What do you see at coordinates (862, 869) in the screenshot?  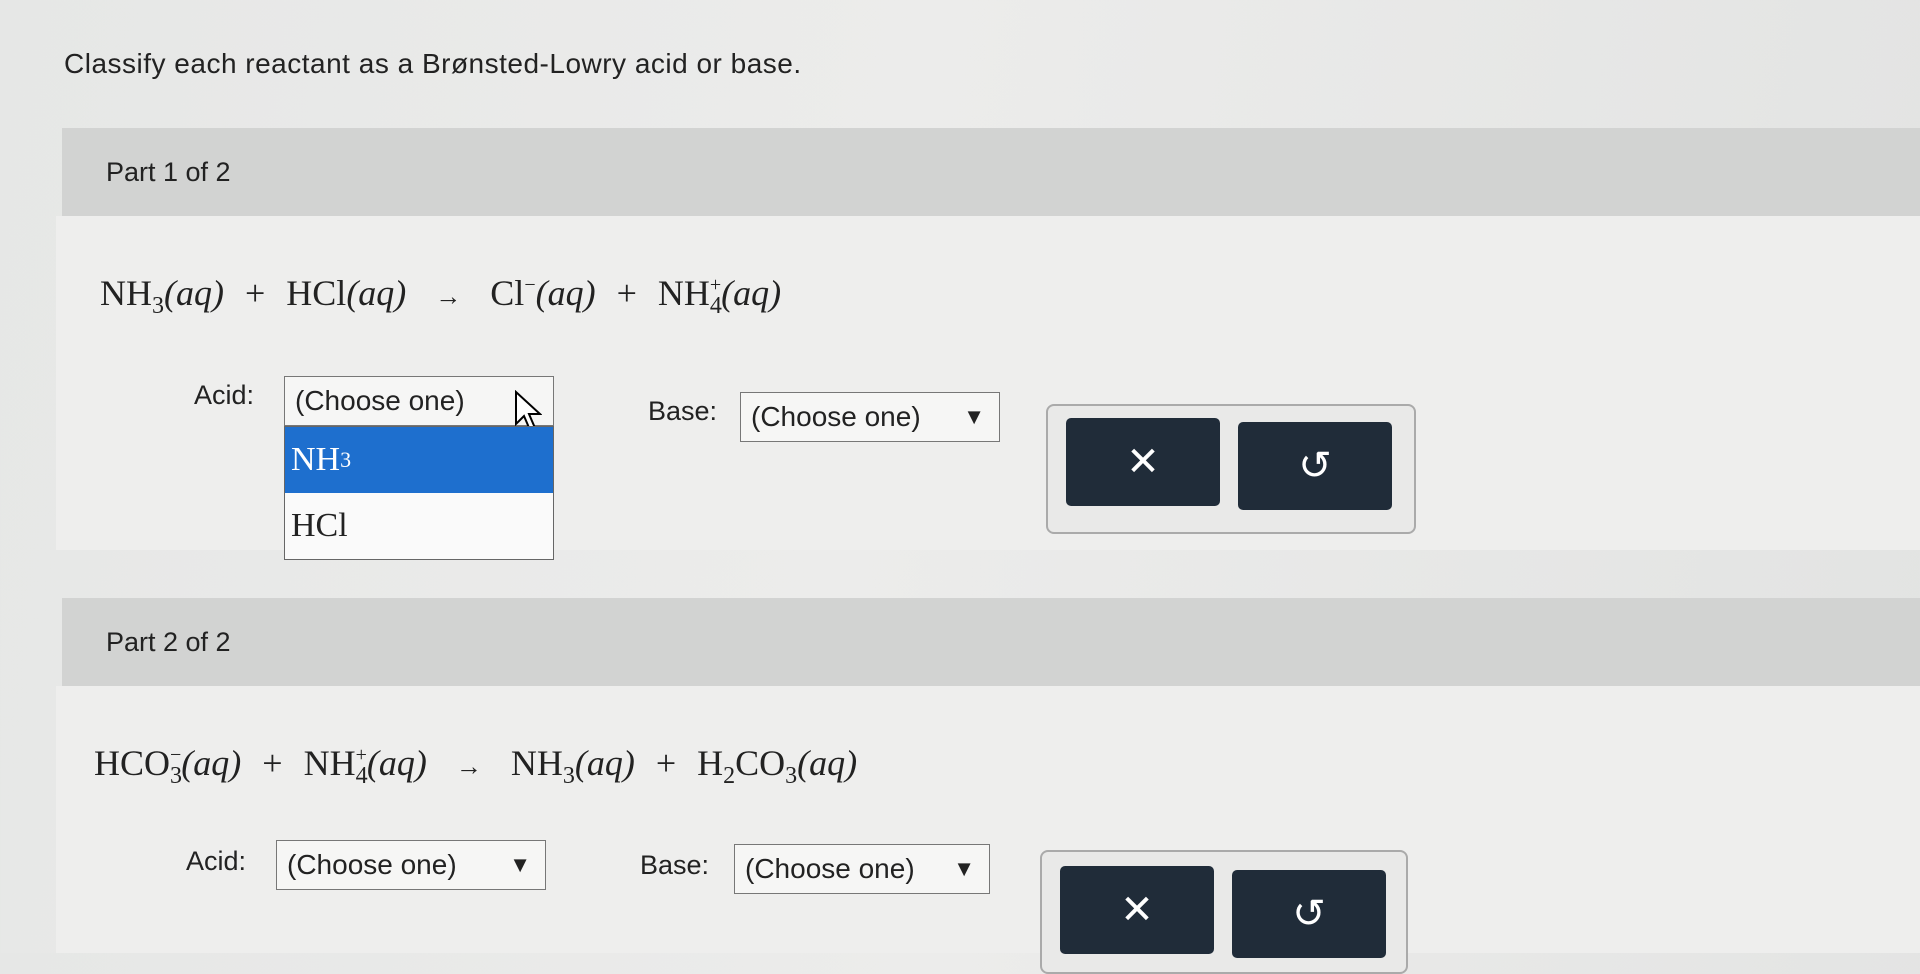 I see `part-2-base-select: (Choose one) ▼` at bounding box center [862, 869].